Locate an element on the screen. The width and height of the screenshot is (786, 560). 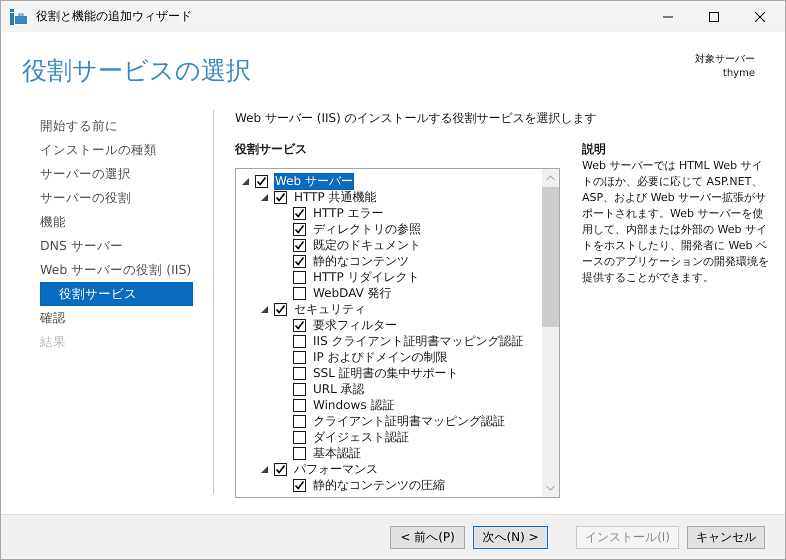
wizard-button: キャンセル is located at coordinates (726, 537).